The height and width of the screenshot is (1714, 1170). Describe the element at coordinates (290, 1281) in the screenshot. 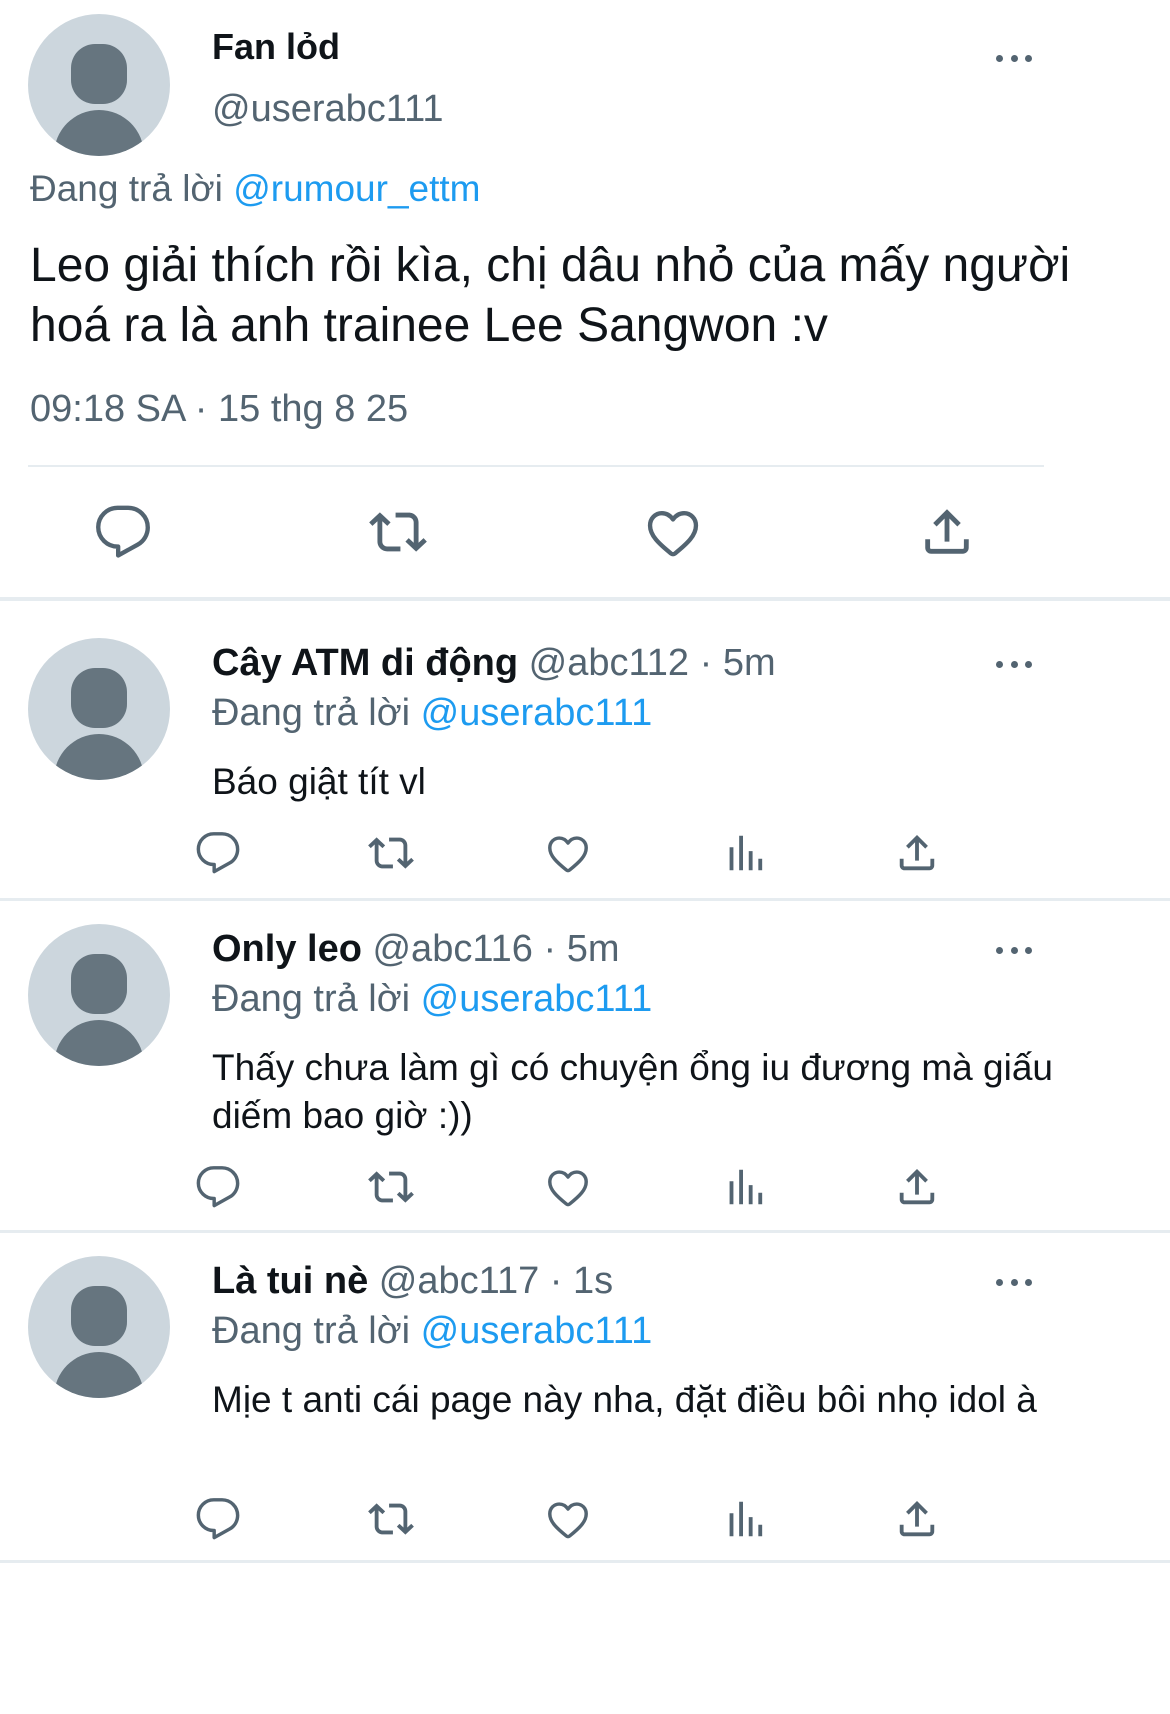

I see `display-name: Là tui nè` at that location.